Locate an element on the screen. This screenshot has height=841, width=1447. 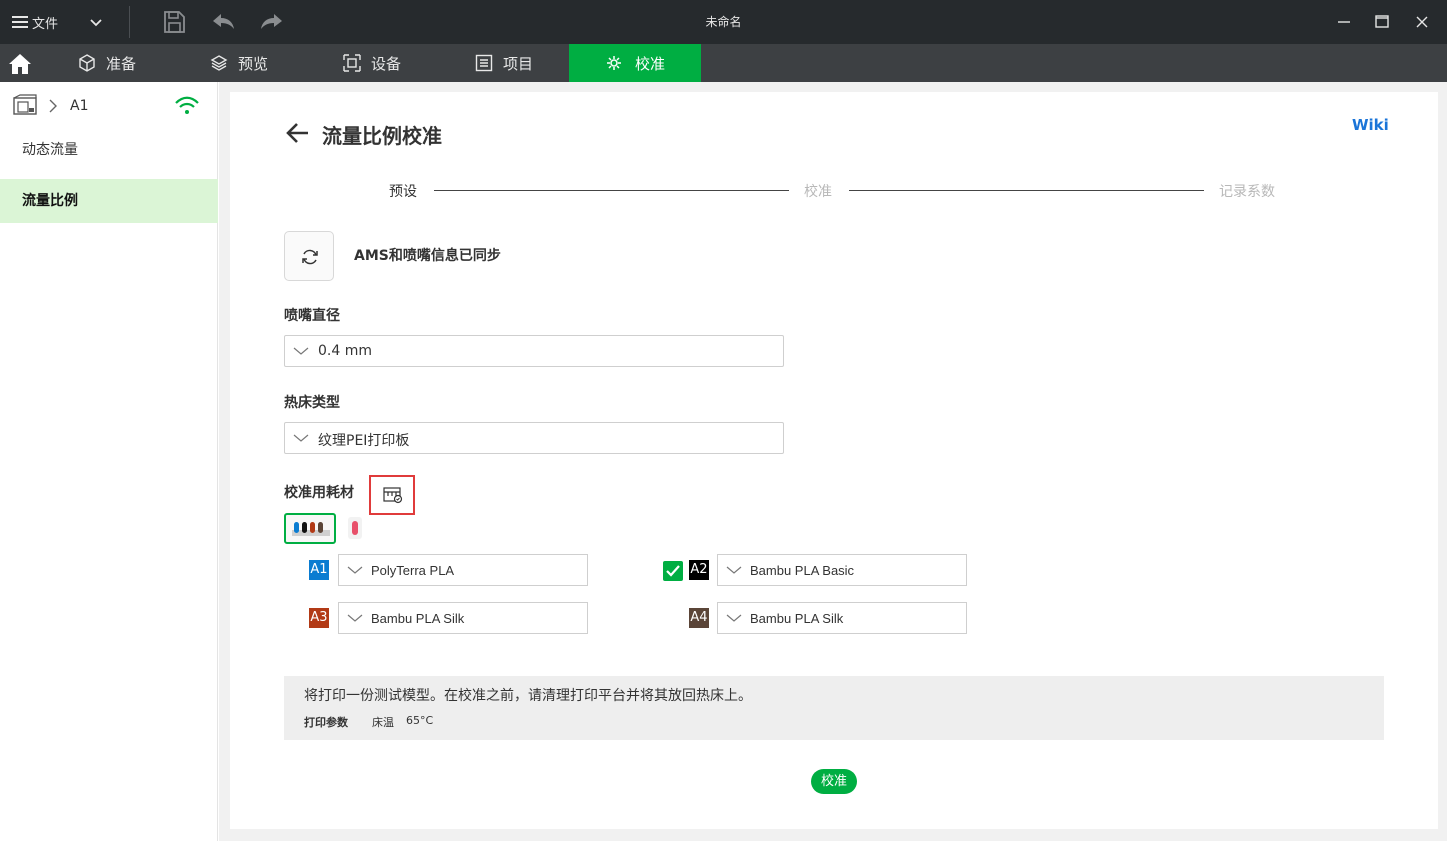
ams-icon is located at coordinates (393, 495).